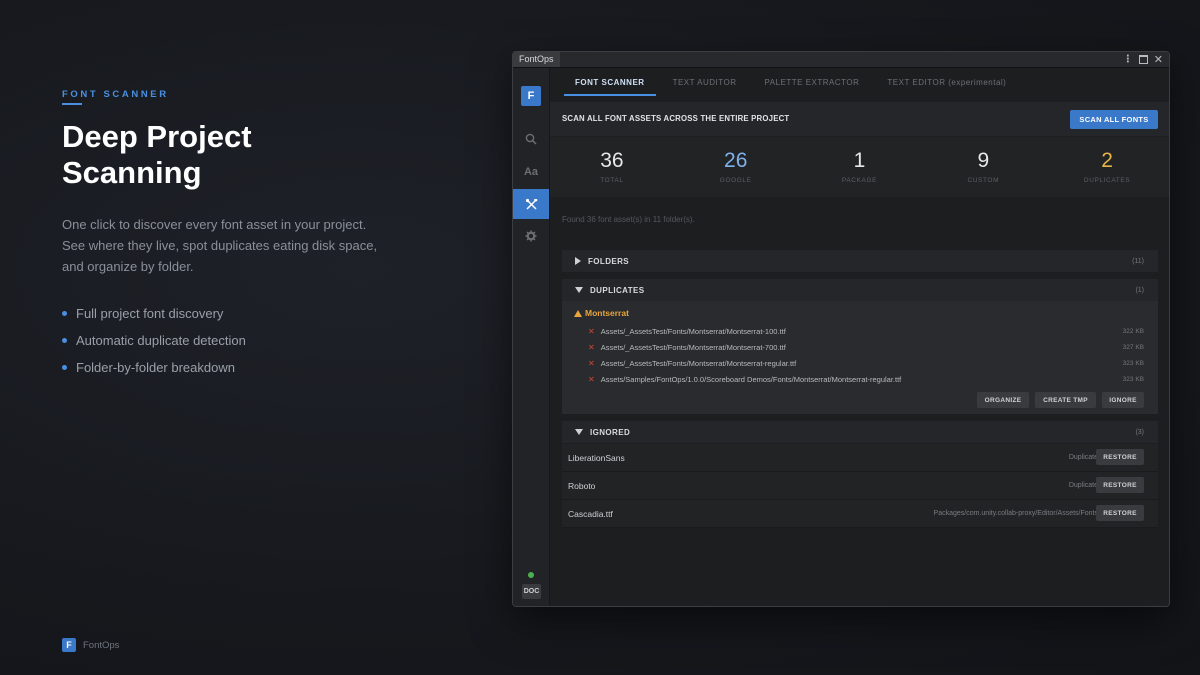 The image size is (1200, 675). What do you see at coordinates (69, 645) in the screenshot?
I see `brand-logo-icon: F` at bounding box center [69, 645].